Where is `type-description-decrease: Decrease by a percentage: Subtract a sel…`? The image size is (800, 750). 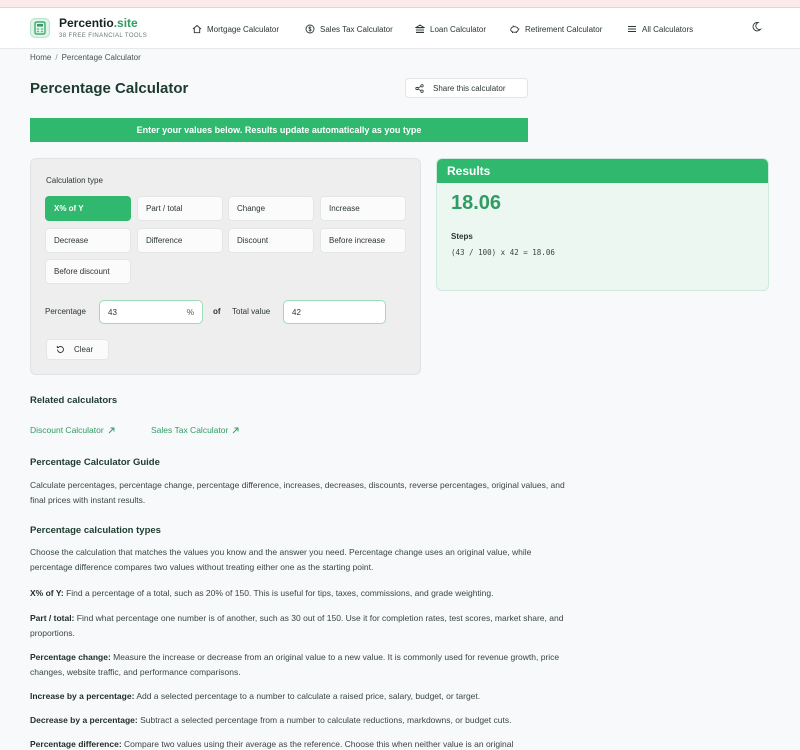 type-description-decrease: Decrease by a percentage: Subtract a sel… is located at coordinates (271, 720).